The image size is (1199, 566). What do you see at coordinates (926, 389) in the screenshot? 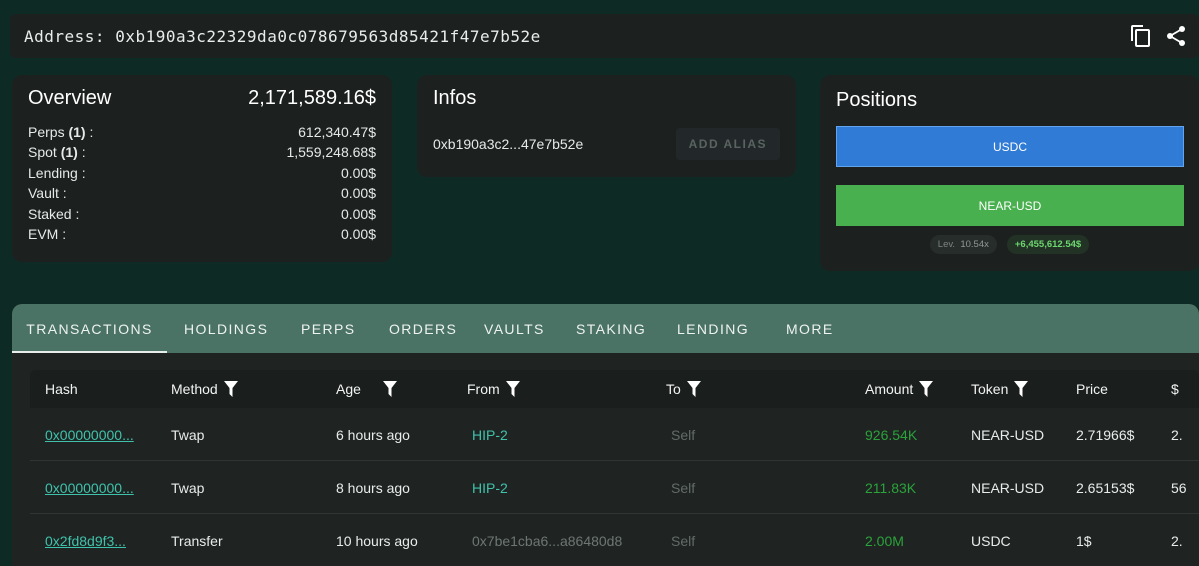
I see `amount-filter-icon` at bounding box center [926, 389].